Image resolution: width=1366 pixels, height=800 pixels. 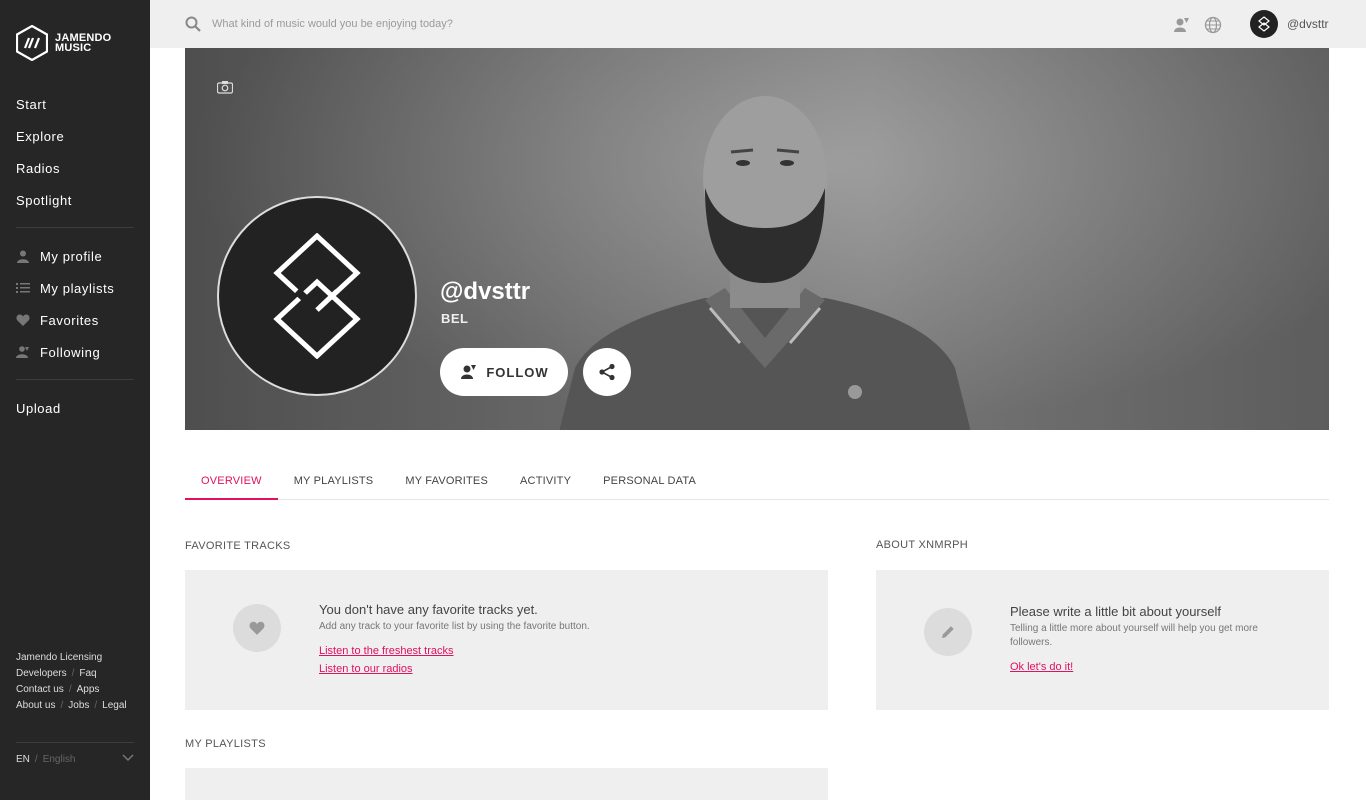 What do you see at coordinates (38, 408) in the screenshot?
I see `sidebar-item-label: Upload` at bounding box center [38, 408].